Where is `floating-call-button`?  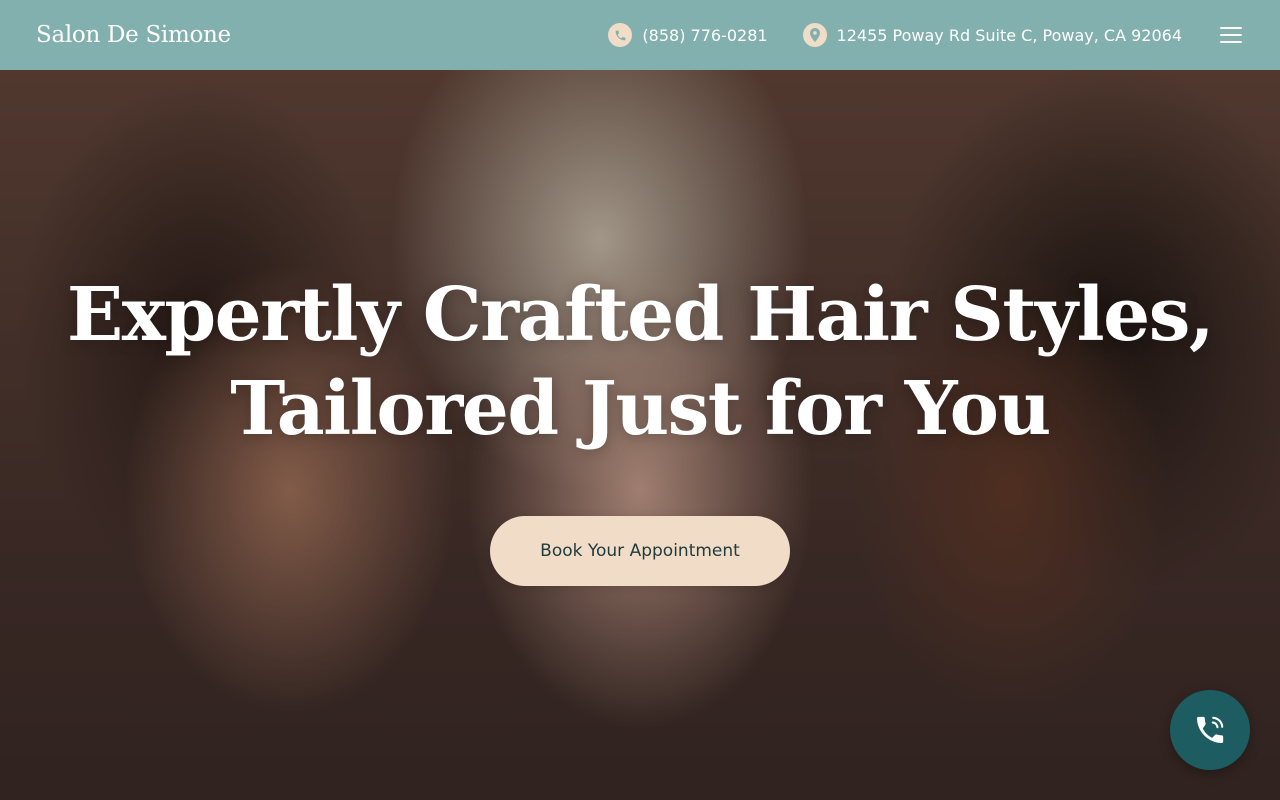
floating-call-button is located at coordinates (1210, 730).